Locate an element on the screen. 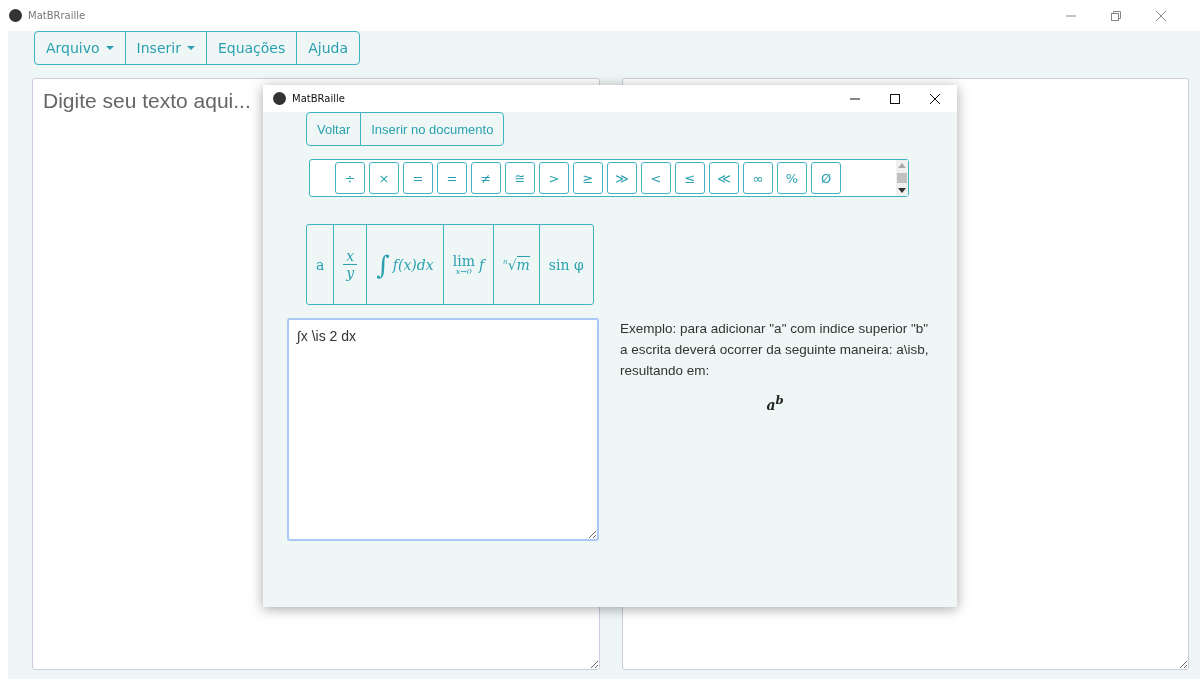 This screenshot has width=1200, height=679. action-button: Voltar is located at coordinates (334, 129).